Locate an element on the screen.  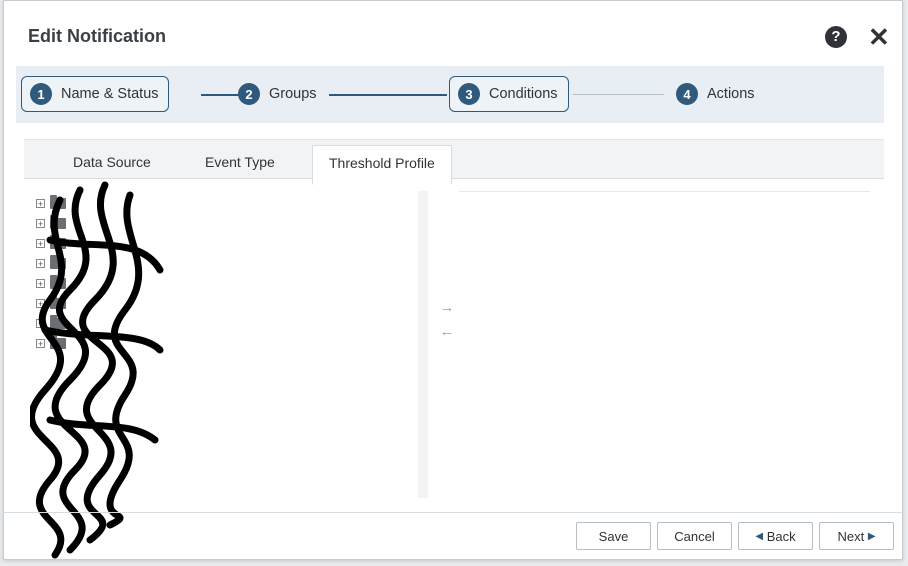
step-groups: 2 Groups is located at coordinates (277, 94).